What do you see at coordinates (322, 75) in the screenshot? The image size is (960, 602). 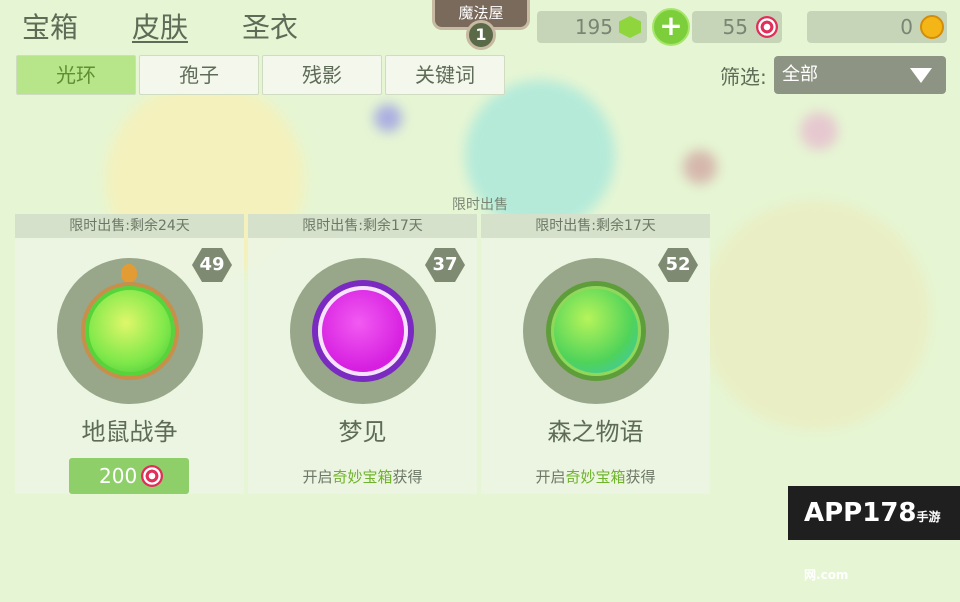 I see `subtab-afterimage: 残影` at bounding box center [322, 75].